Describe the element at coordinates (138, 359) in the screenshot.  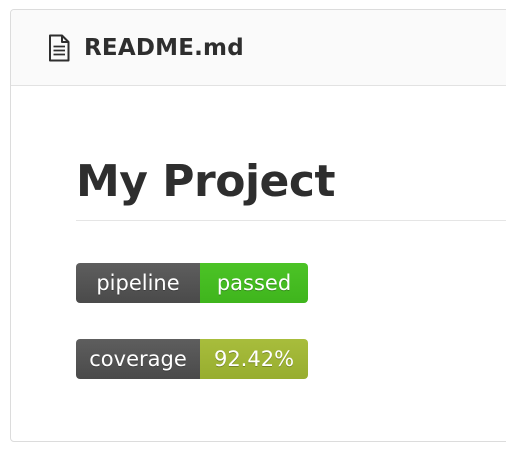
I see `coverage-badge-label: coverage` at that location.